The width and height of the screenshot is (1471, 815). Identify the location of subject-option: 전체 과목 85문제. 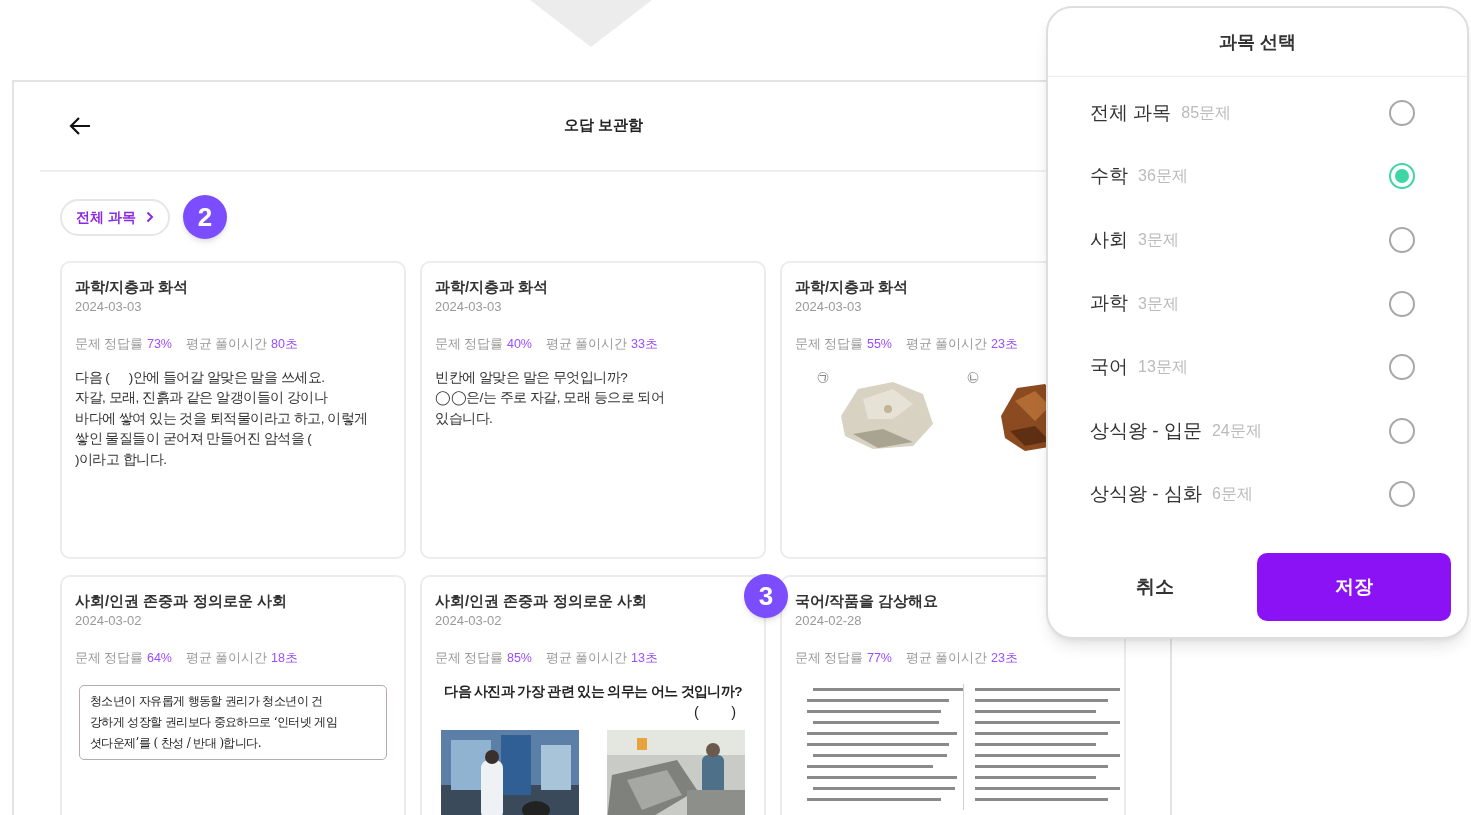
(1257, 113).